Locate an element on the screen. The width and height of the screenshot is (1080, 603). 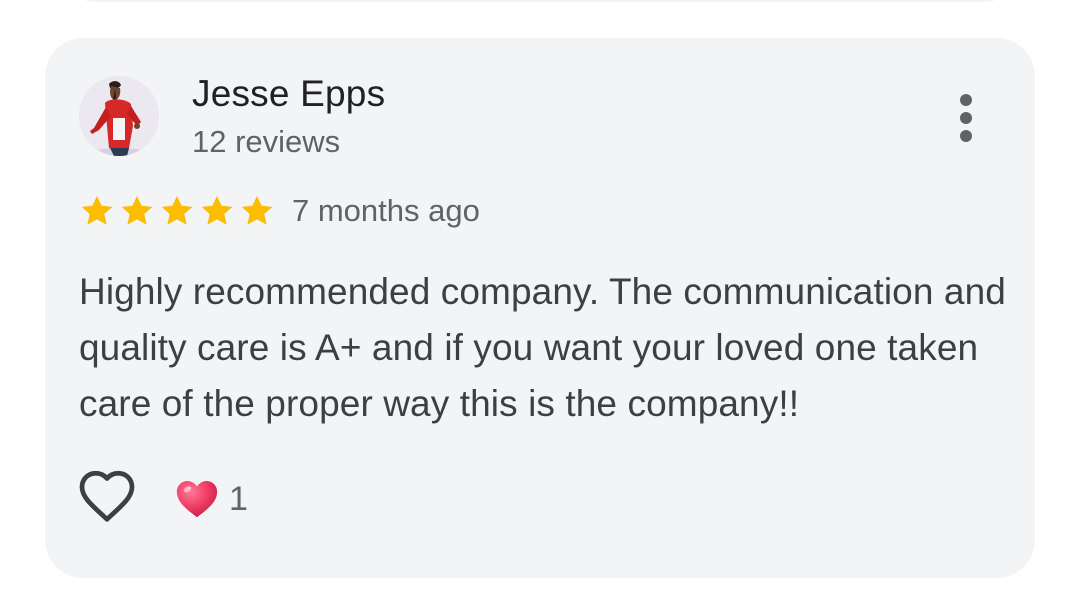
more-vert-icon is located at coordinates (966, 100).